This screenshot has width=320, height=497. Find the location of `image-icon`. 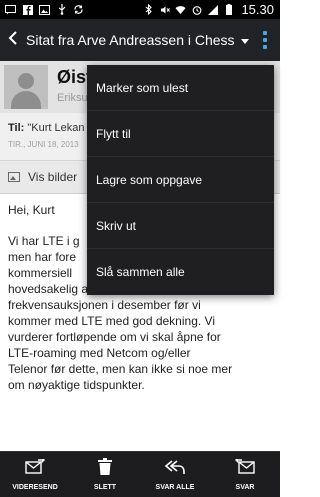

image-icon is located at coordinates (14, 177).